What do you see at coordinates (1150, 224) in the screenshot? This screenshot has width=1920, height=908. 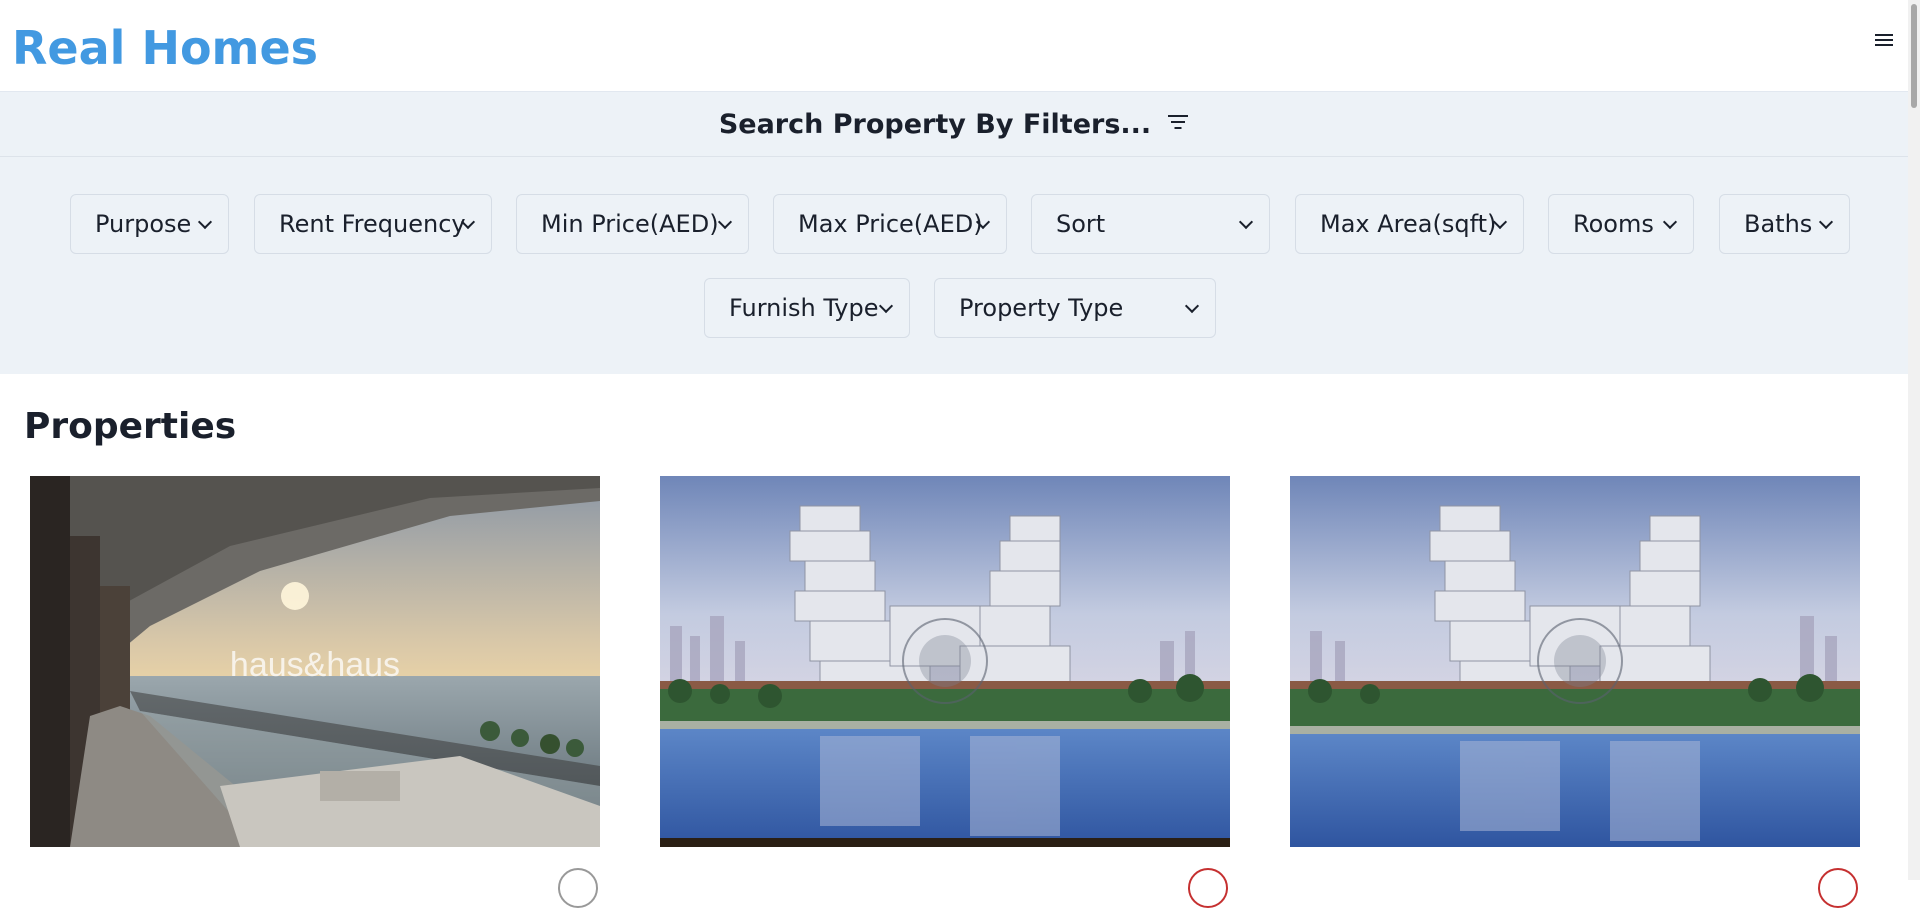 I see `sort-select: Sort` at bounding box center [1150, 224].